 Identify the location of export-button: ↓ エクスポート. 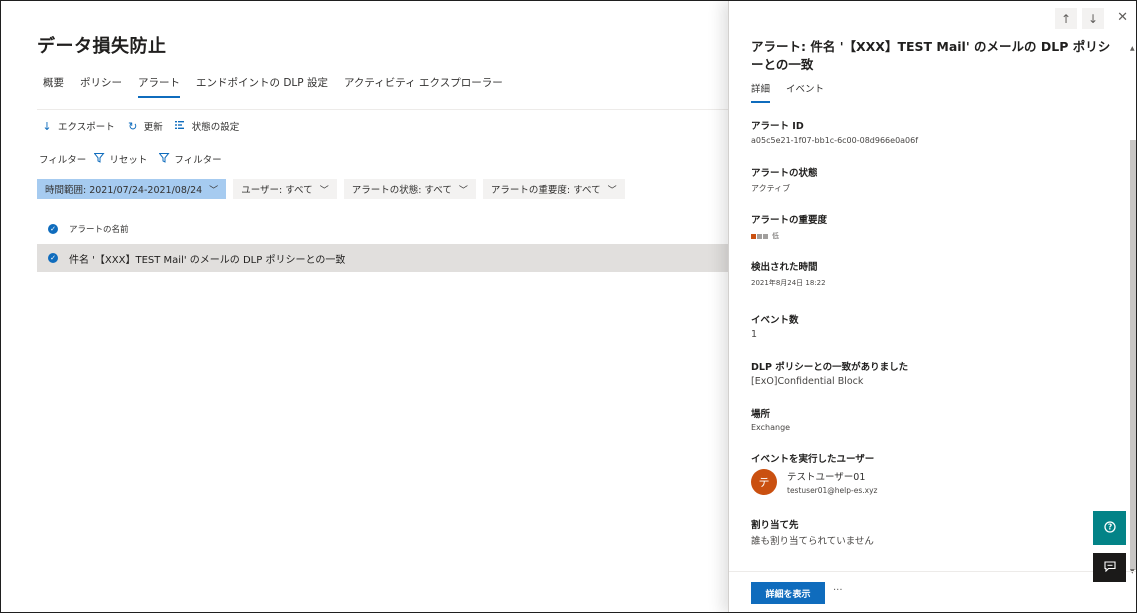
(78, 126).